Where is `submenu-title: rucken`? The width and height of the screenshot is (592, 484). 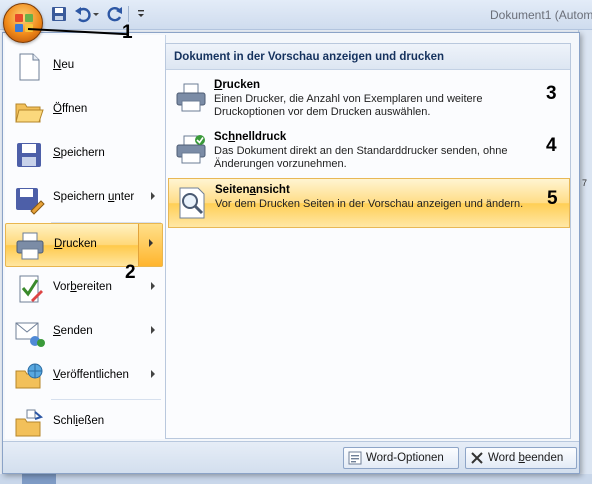 submenu-title: rucken is located at coordinates (241, 85).